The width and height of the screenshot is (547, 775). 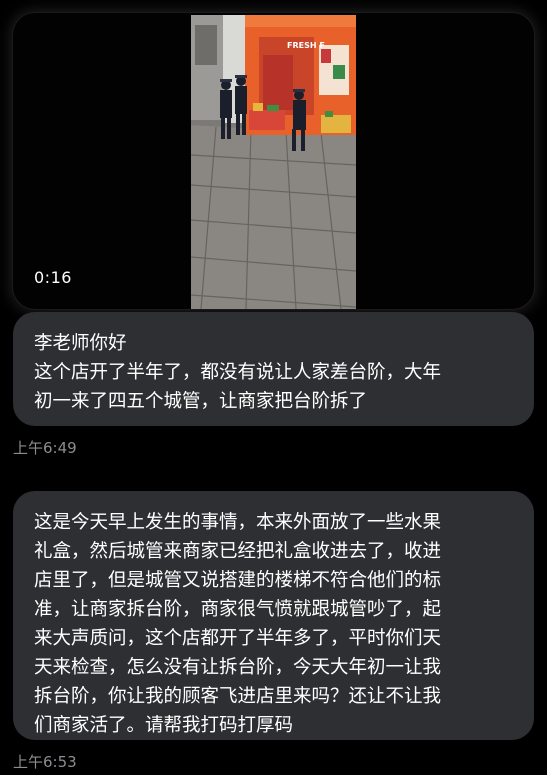 I want to click on message-line: 天来检查，怎么没有让拆台阶，今天大年初一让我, so click(x=238, y=667).